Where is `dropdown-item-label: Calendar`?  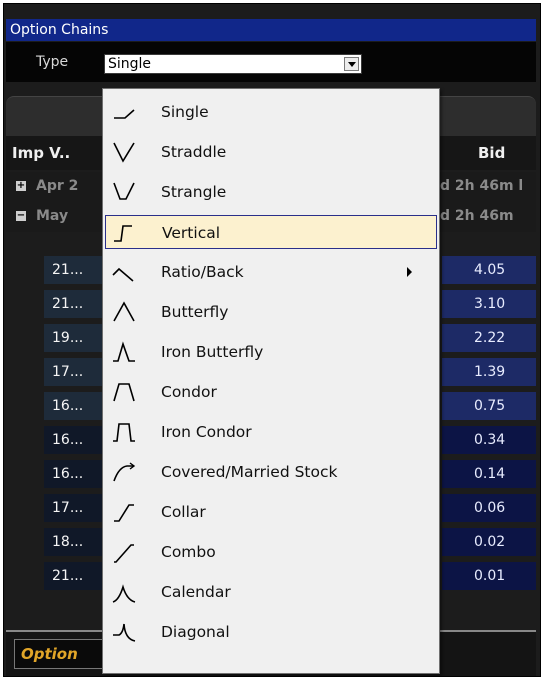 dropdown-item-label: Calendar is located at coordinates (196, 592).